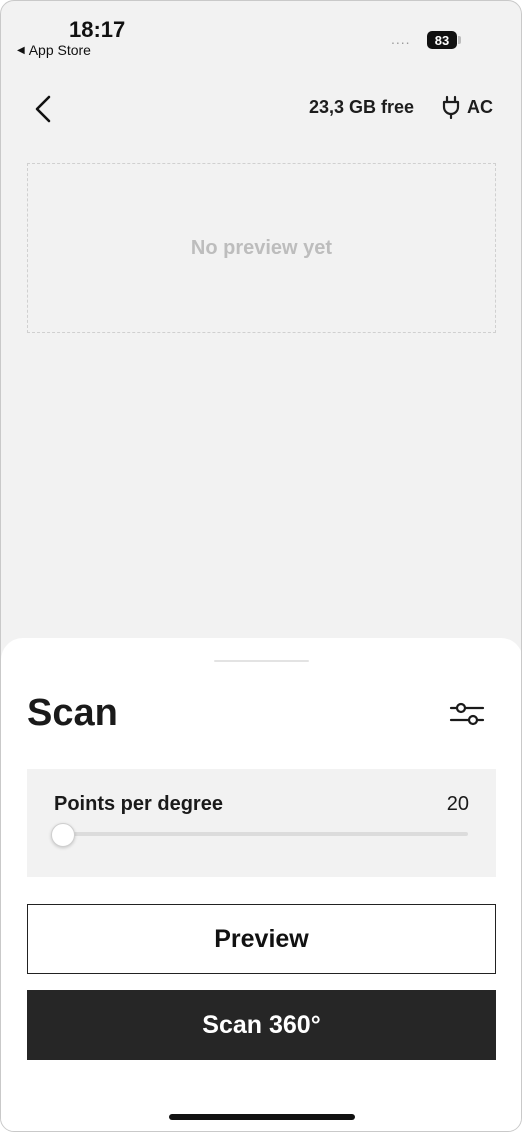 The image size is (522, 1132). What do you see at coordinates (63, 835) in the screenshot?
I see `points-per-degree-thumb` at bounding box center [63, 835].